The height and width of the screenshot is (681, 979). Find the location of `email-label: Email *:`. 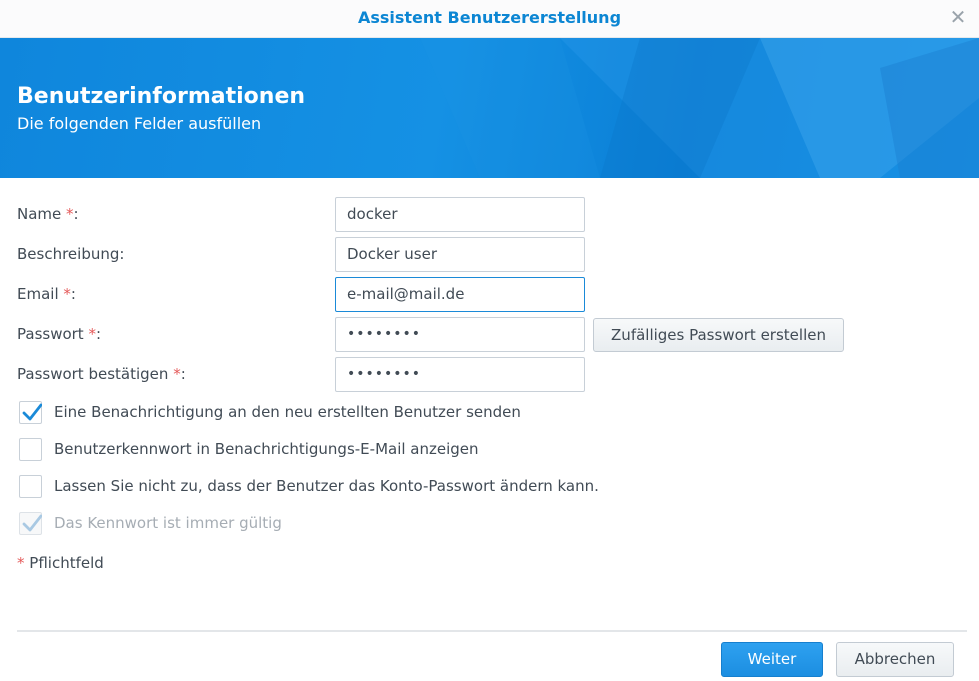

email-label: Email *: is located at coordinates (46, 294).